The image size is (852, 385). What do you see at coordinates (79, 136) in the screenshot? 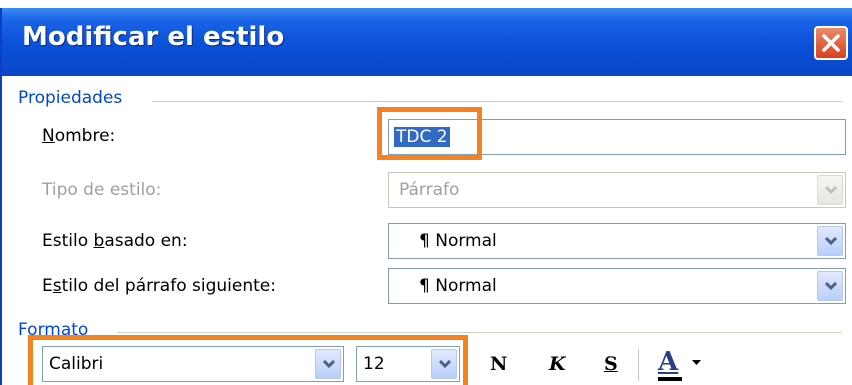
I see `name-label: Nombre:` at bounding box center [79, 136].